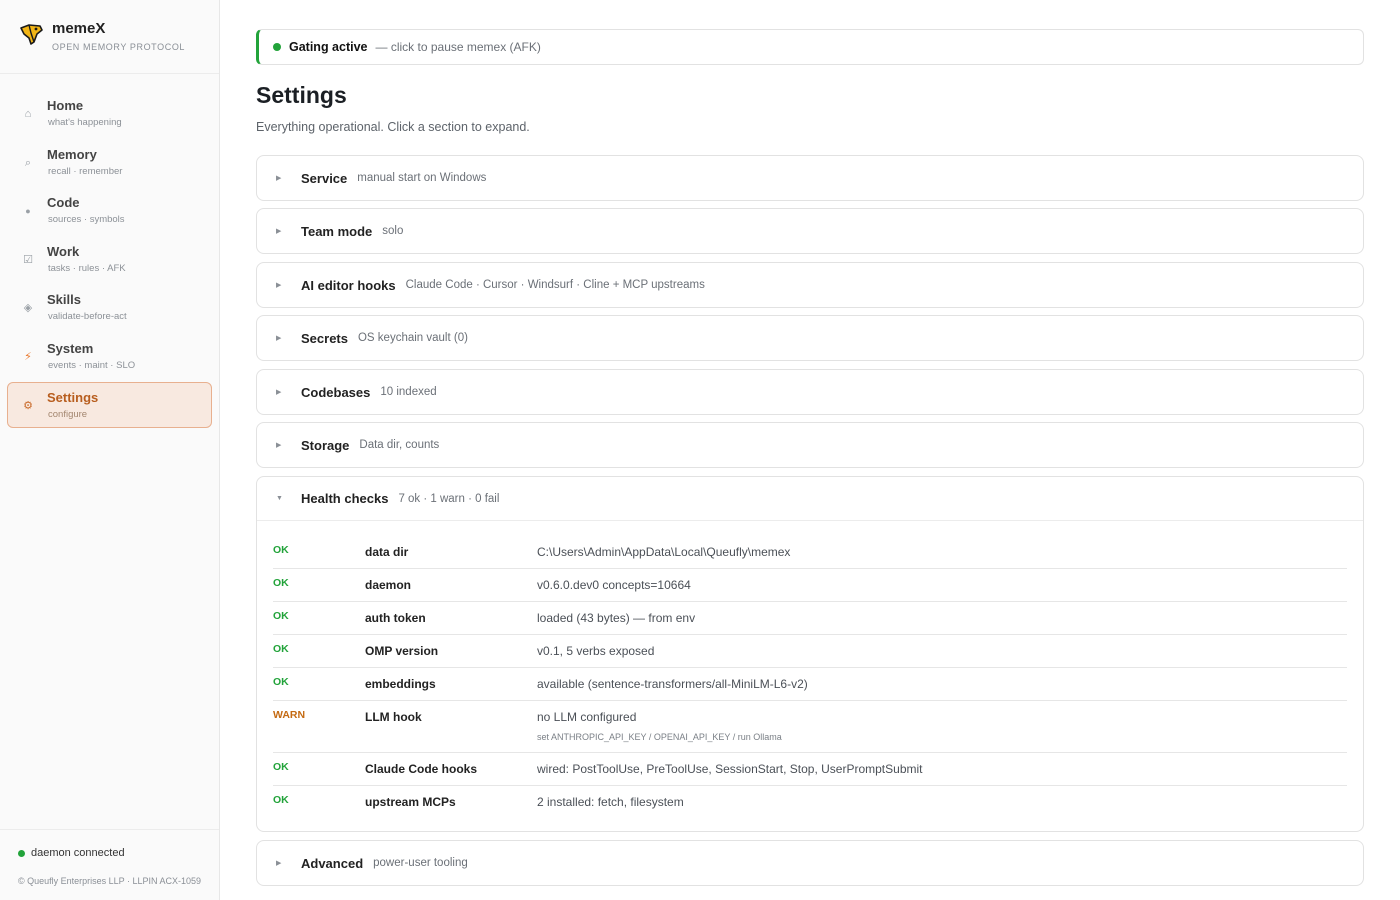 The width and height of the screenshot is (1400, 900). I want to click on section-header: ▶ Storage Data dir, counts, so click(810, 445).